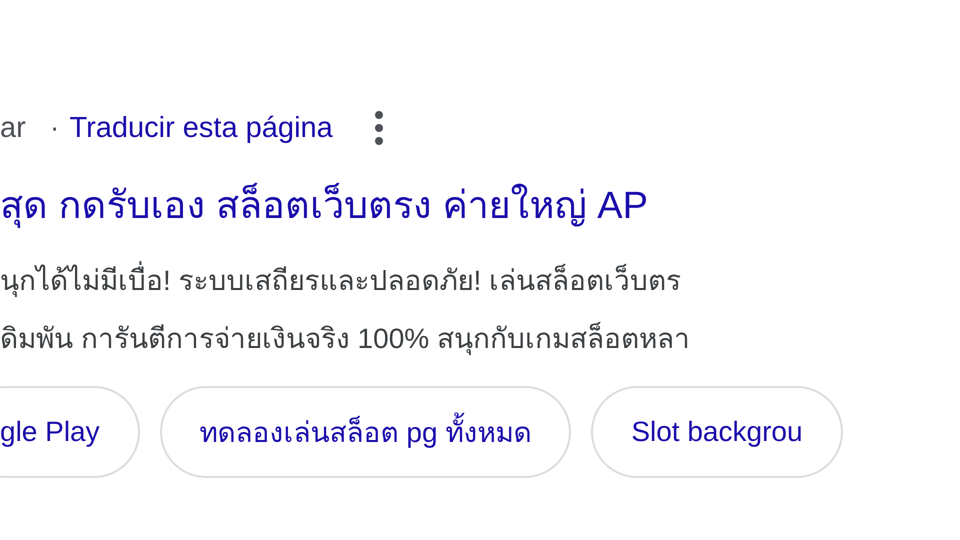 The width and height of the screenshot is (960, 540). What do you see at coordinates (378, 128) in the screenshot?
I see `more-options-icon` at bounding box center [378, 128].